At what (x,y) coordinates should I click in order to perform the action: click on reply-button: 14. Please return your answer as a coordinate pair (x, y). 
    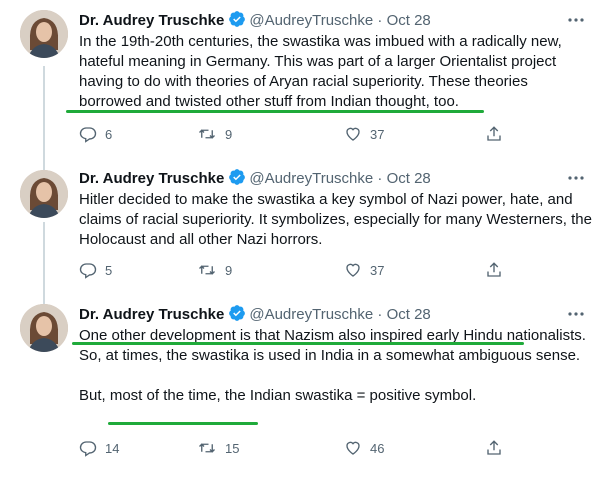
    Looking at the image, I should click on (99, 448).